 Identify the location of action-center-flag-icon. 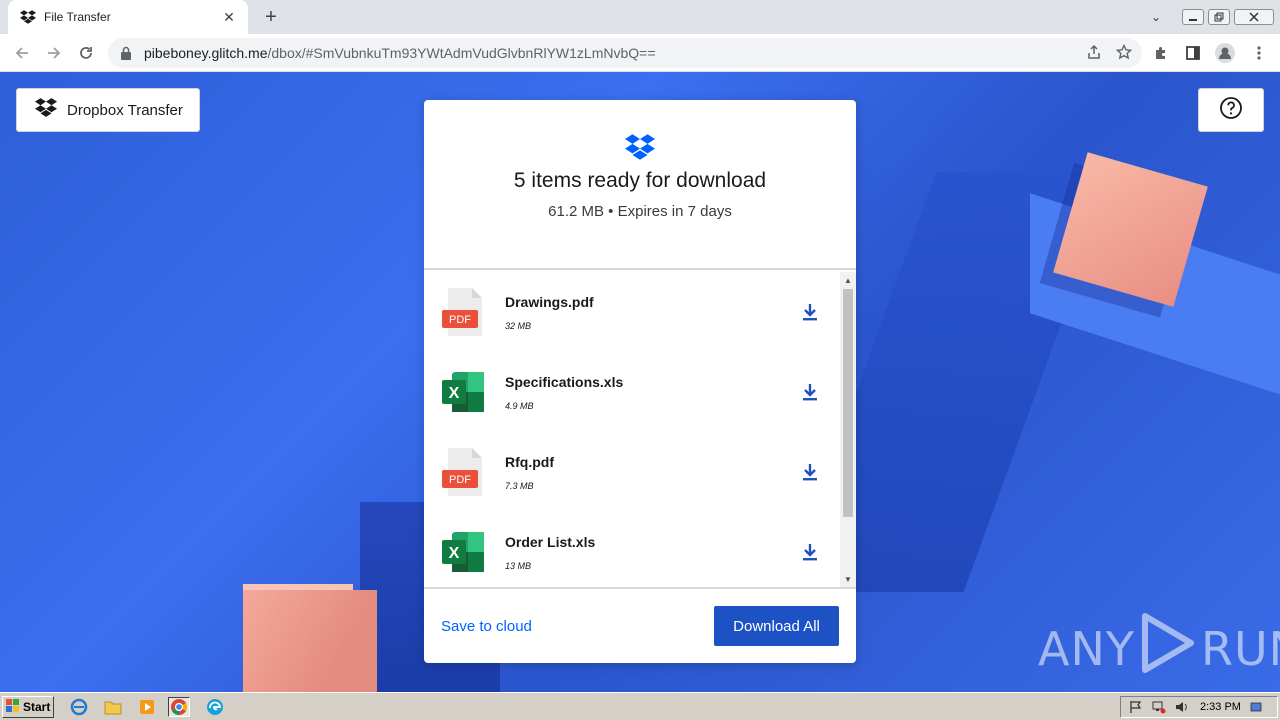
(1136, 707).